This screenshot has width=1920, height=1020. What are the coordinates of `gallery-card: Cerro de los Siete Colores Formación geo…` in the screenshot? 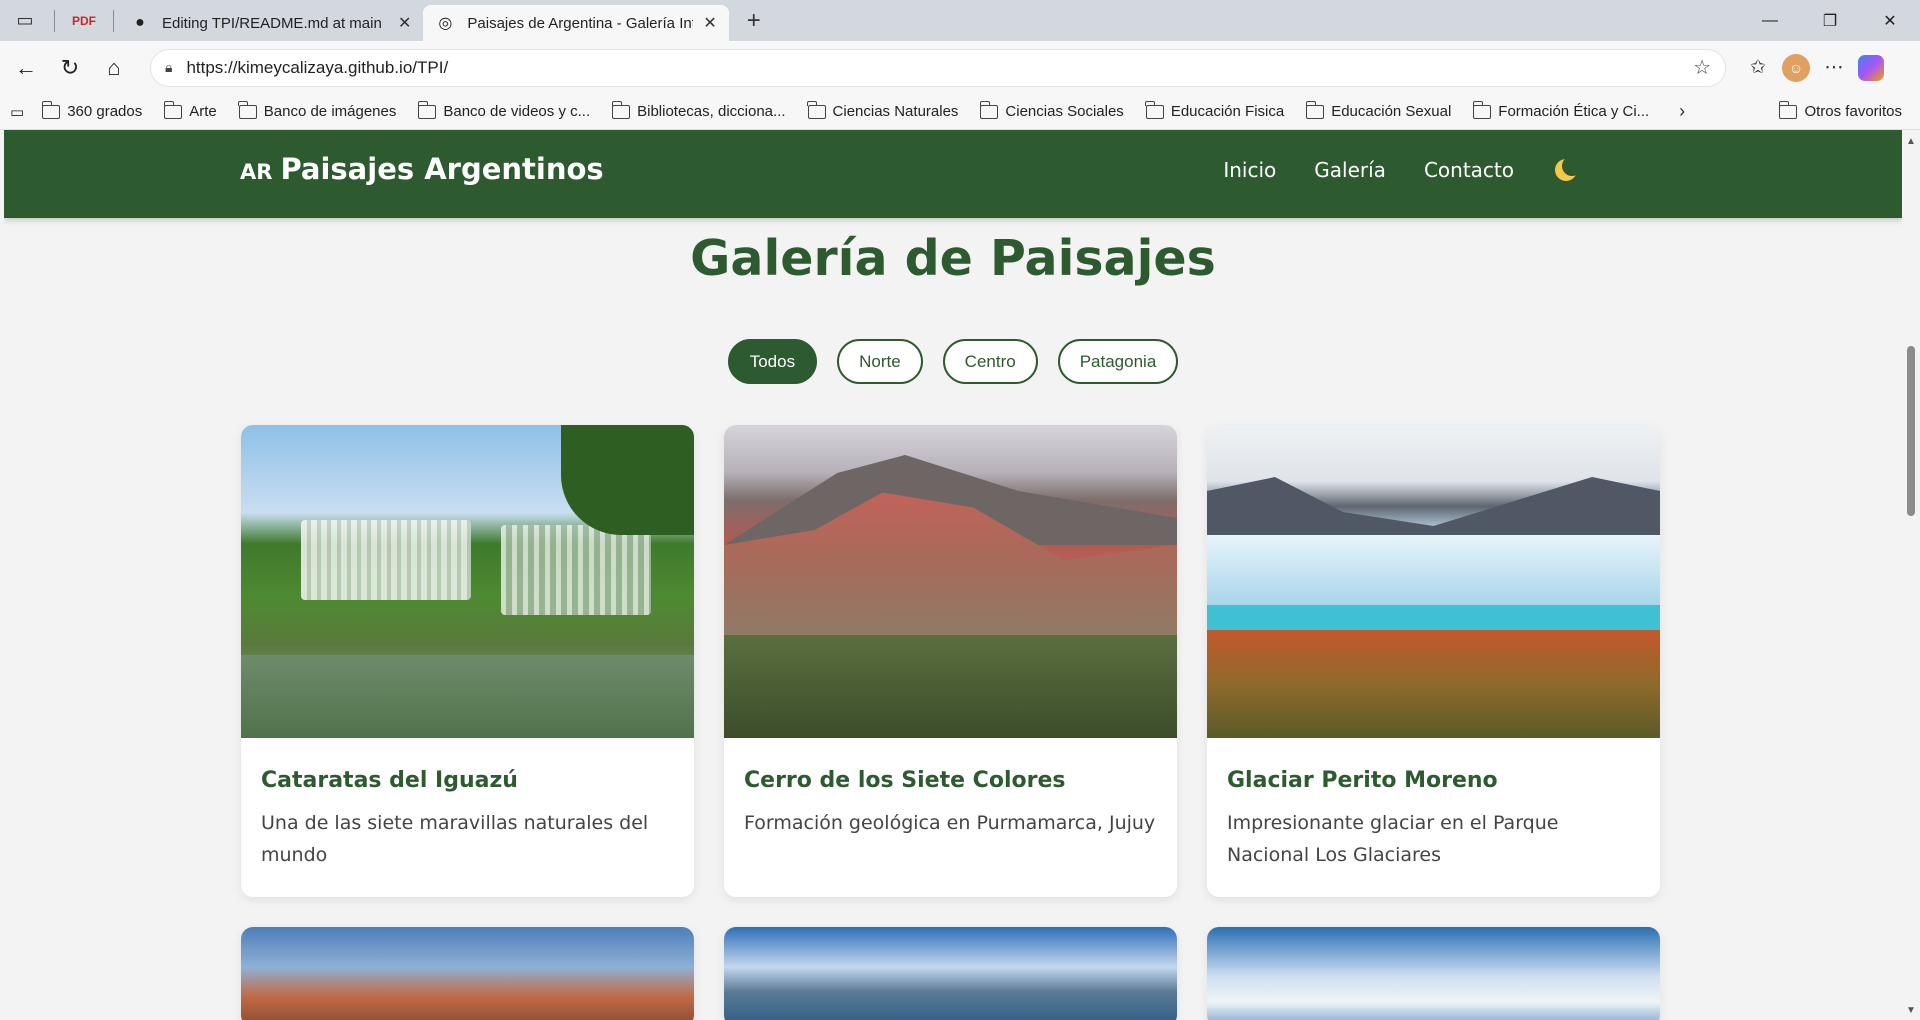 It's located at (950, 661).